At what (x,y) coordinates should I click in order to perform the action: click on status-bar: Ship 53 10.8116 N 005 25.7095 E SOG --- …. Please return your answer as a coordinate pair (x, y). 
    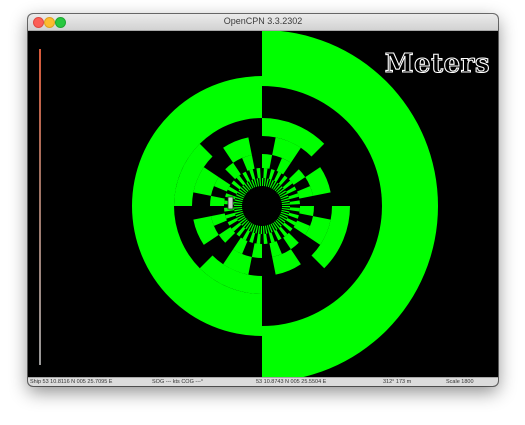
    Looking at the image, I should click on (263, 381).